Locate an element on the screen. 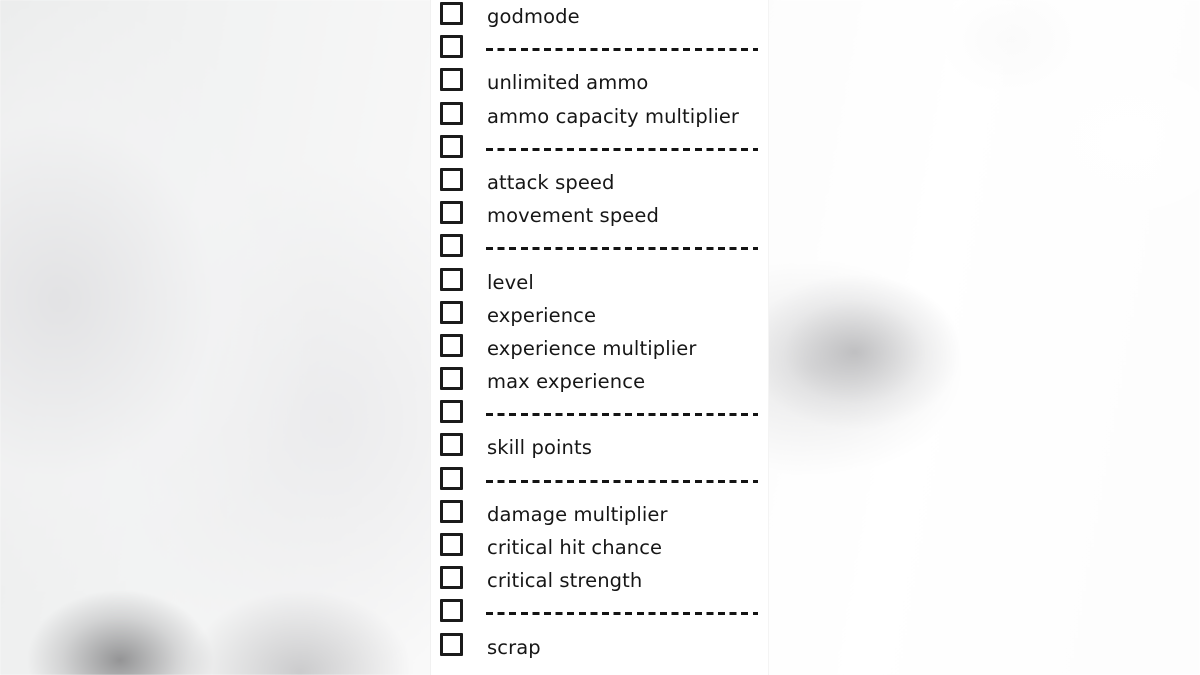 This screenshot has width=1200, height=675. option-row: movement speed is located at coordinates (599, 215).